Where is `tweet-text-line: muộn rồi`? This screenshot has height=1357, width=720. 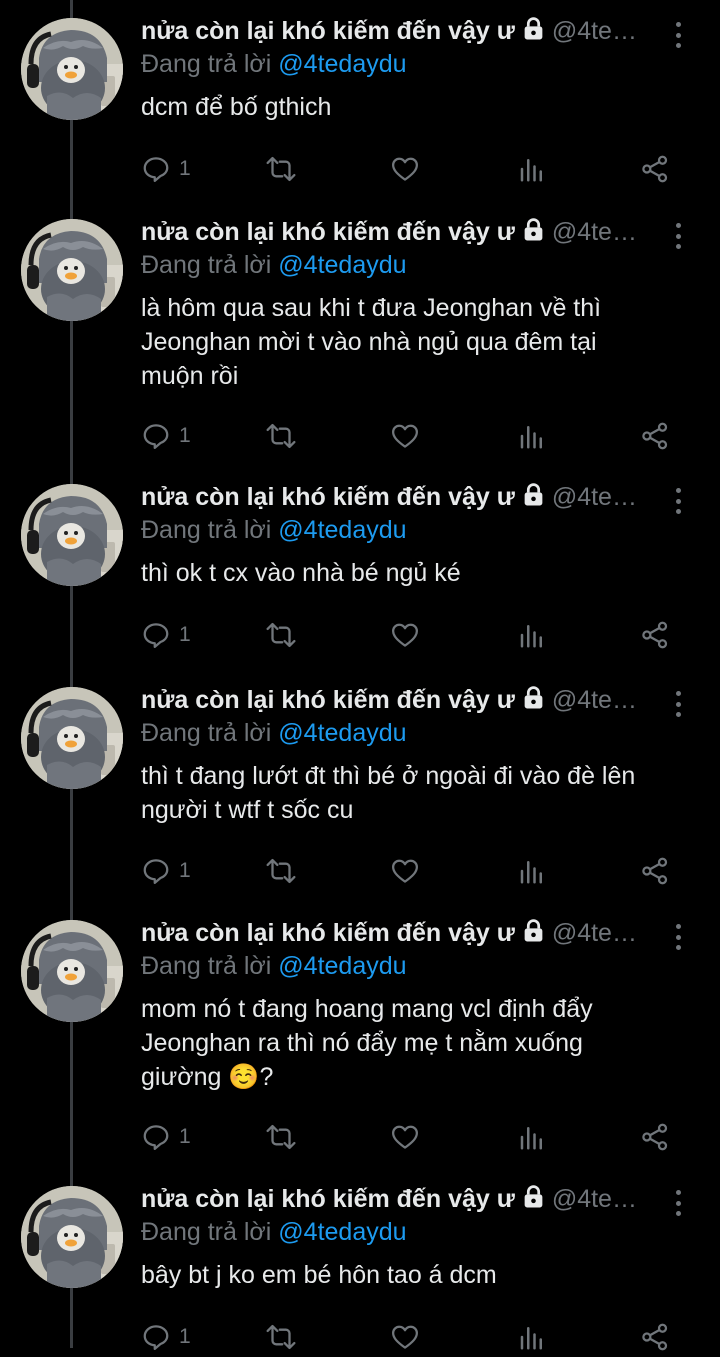
tweet-text-line: muộn rồi is located at coordinates (190, 376).